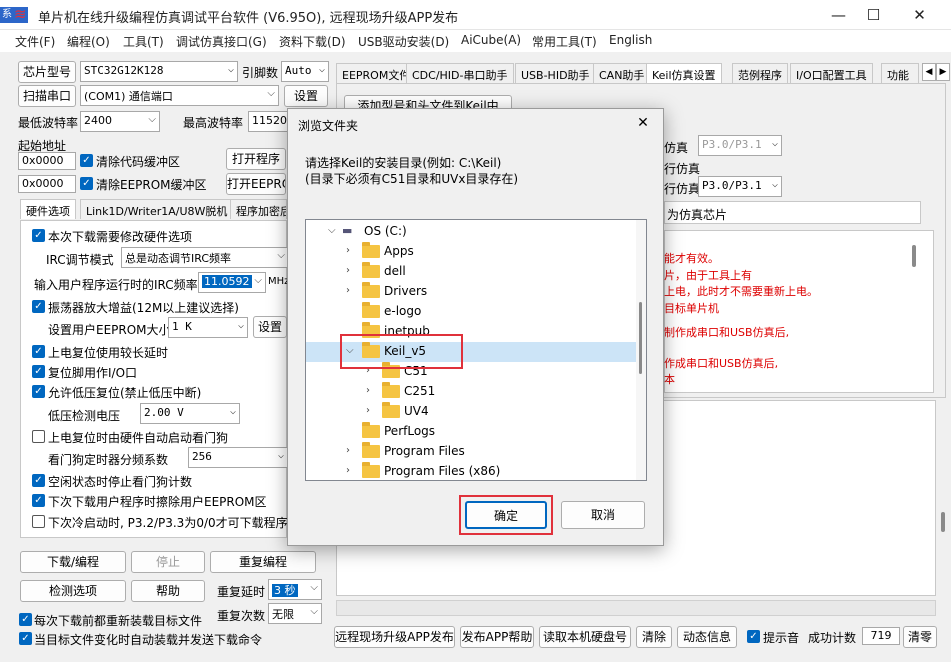 The width and height of the screenshot is (951, 662). What do you see at coordinates (38, 436) in the screenshot?
I see `auto-watchdog-checkbox` at bounding box center [38, 436].